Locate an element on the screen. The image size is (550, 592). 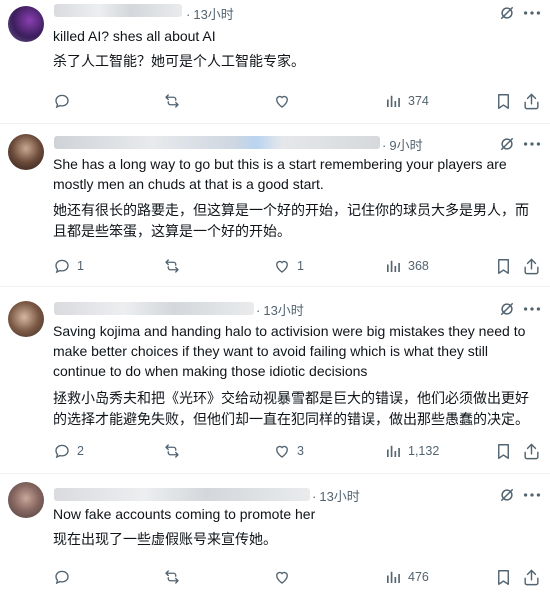
view-count: 476 is located at coordinates (418, 577).